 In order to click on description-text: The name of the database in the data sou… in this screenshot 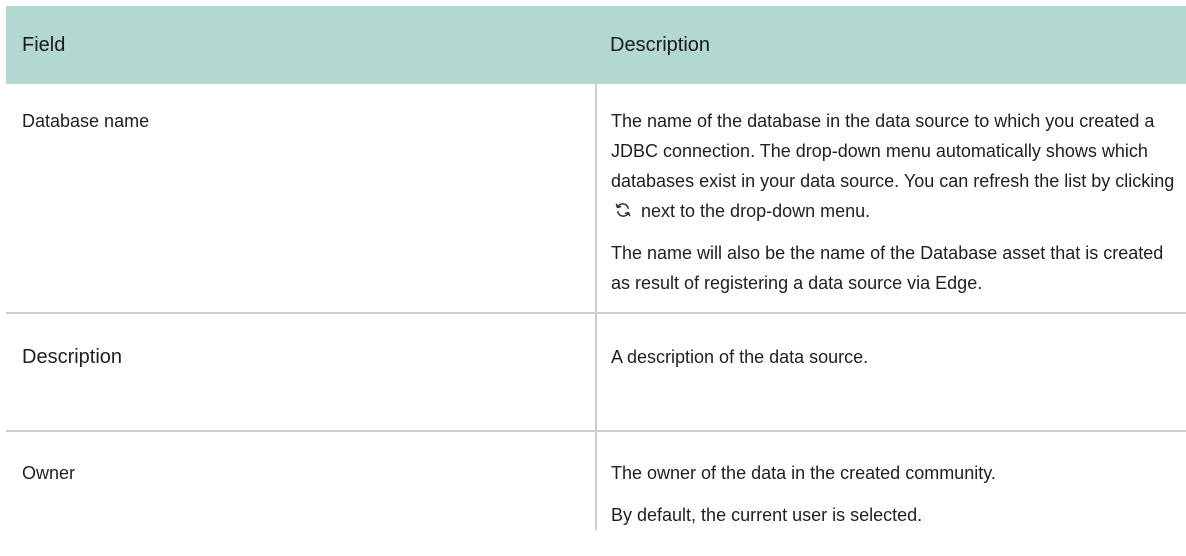, I will do `click(893, 151)`.